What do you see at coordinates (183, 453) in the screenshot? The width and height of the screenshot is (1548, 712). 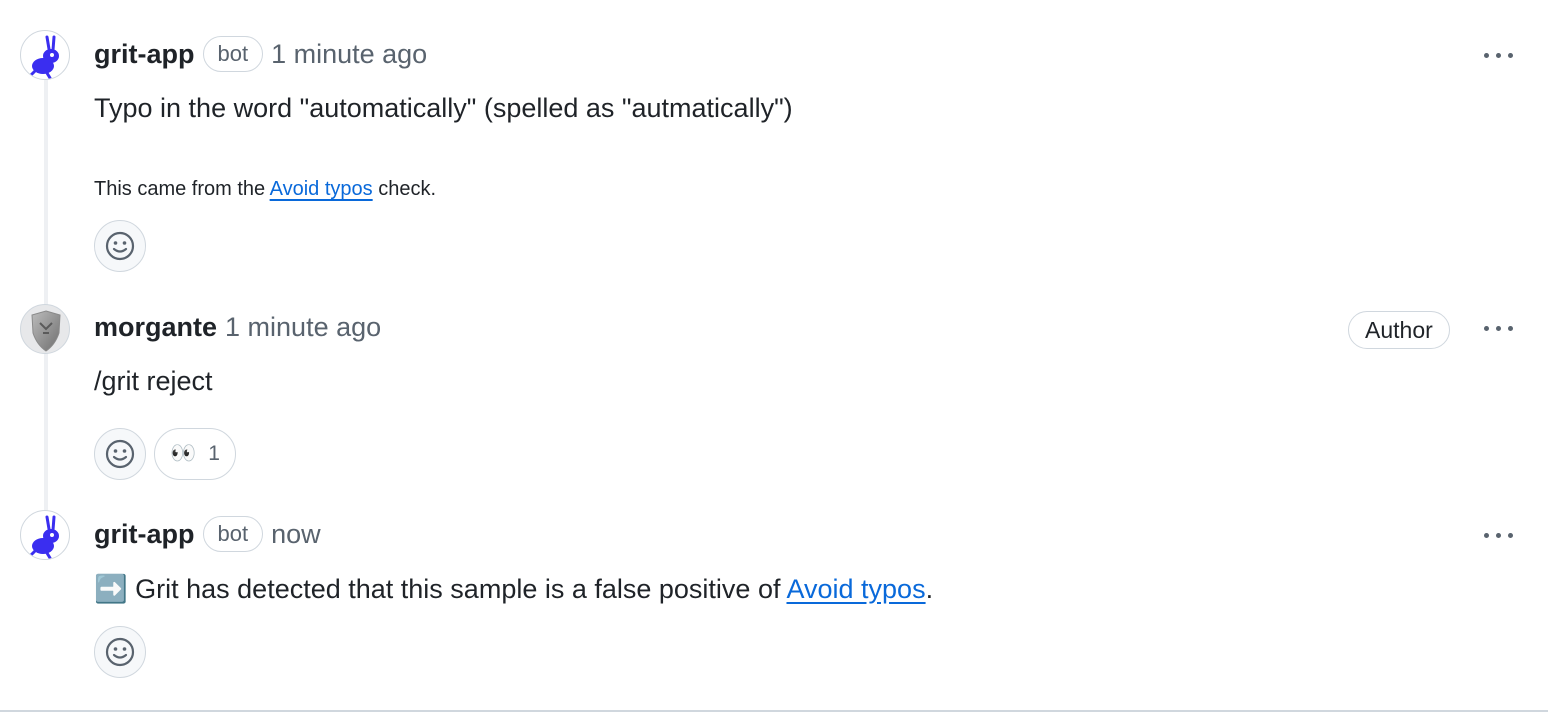 I see `eyes-emoji: 👀` at bounding box center [183, 453].